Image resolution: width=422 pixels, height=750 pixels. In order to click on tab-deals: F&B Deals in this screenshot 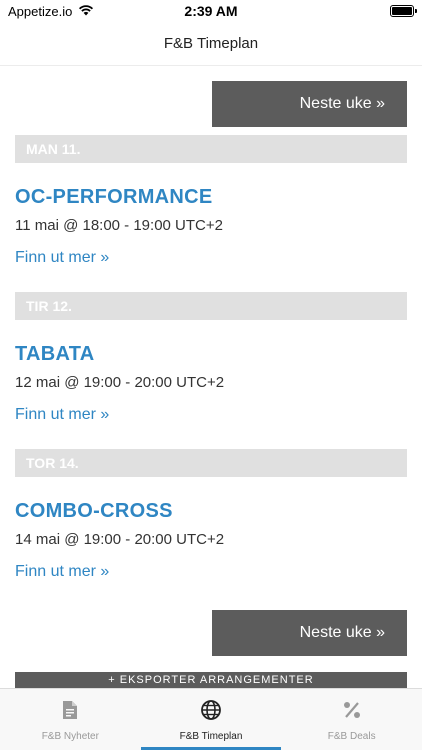, I will do `click(351, 719)`.